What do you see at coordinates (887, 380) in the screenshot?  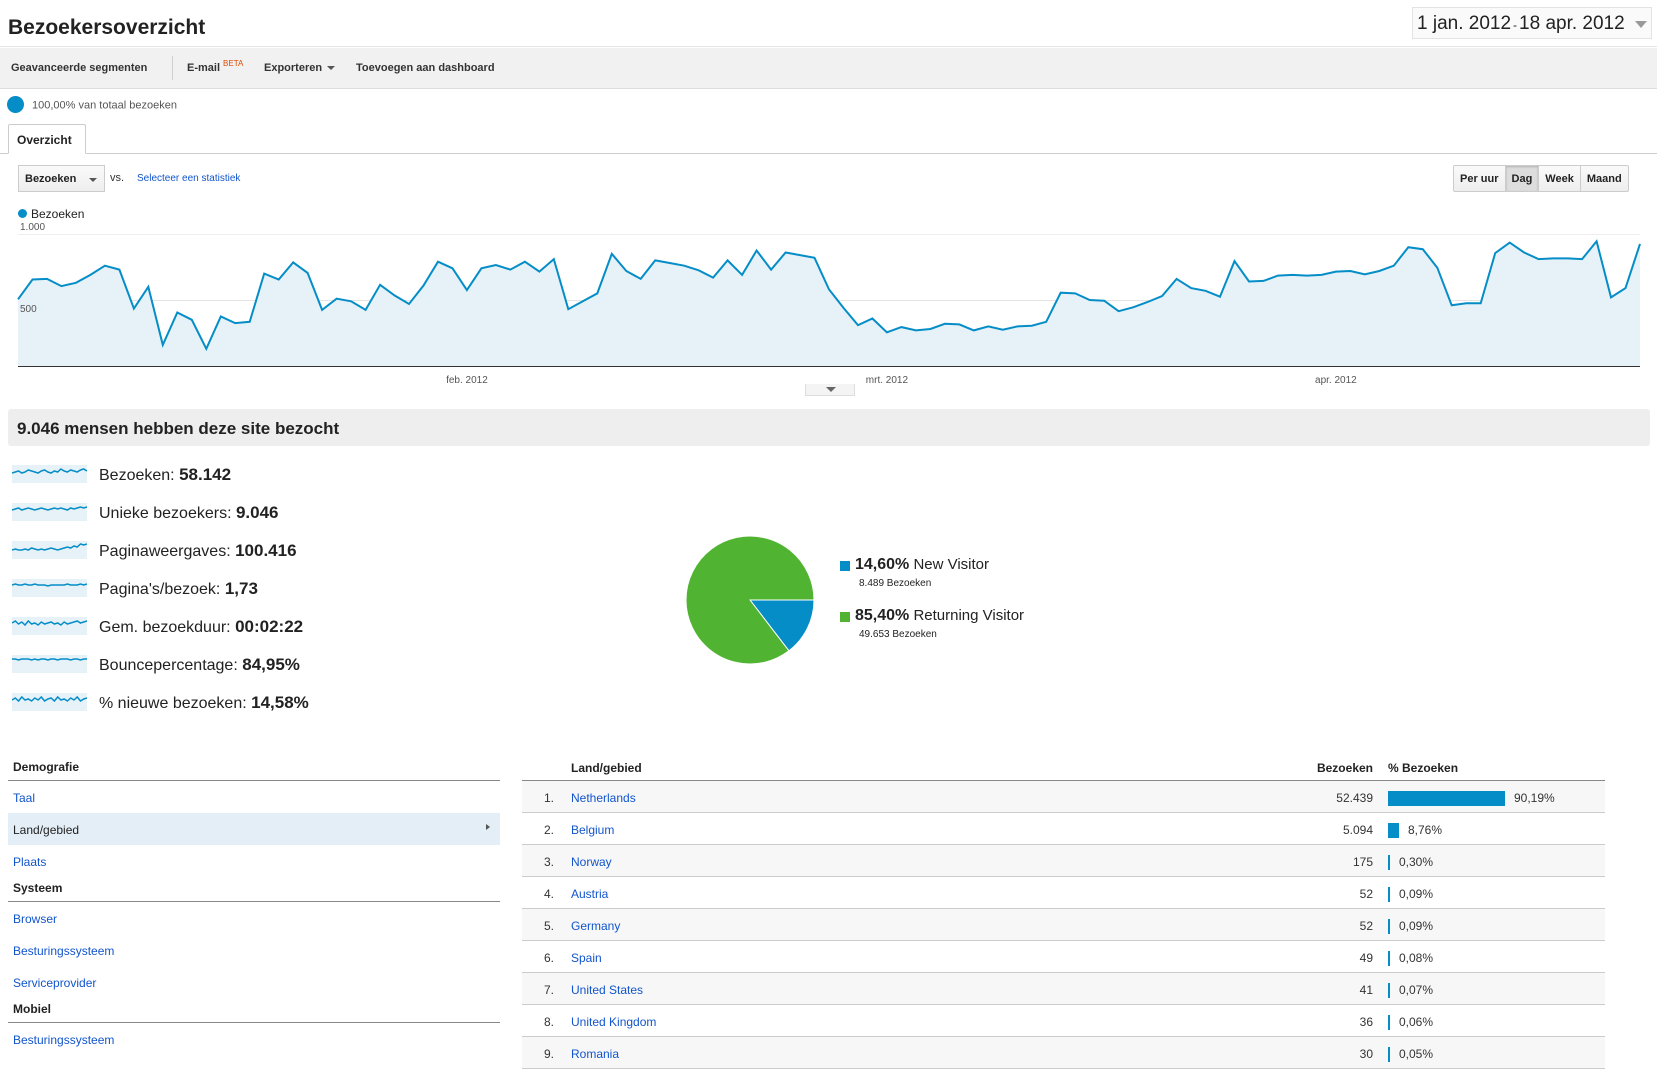 I see `x-tick-label: mrt. 2012` at bounding box center [887, 380].